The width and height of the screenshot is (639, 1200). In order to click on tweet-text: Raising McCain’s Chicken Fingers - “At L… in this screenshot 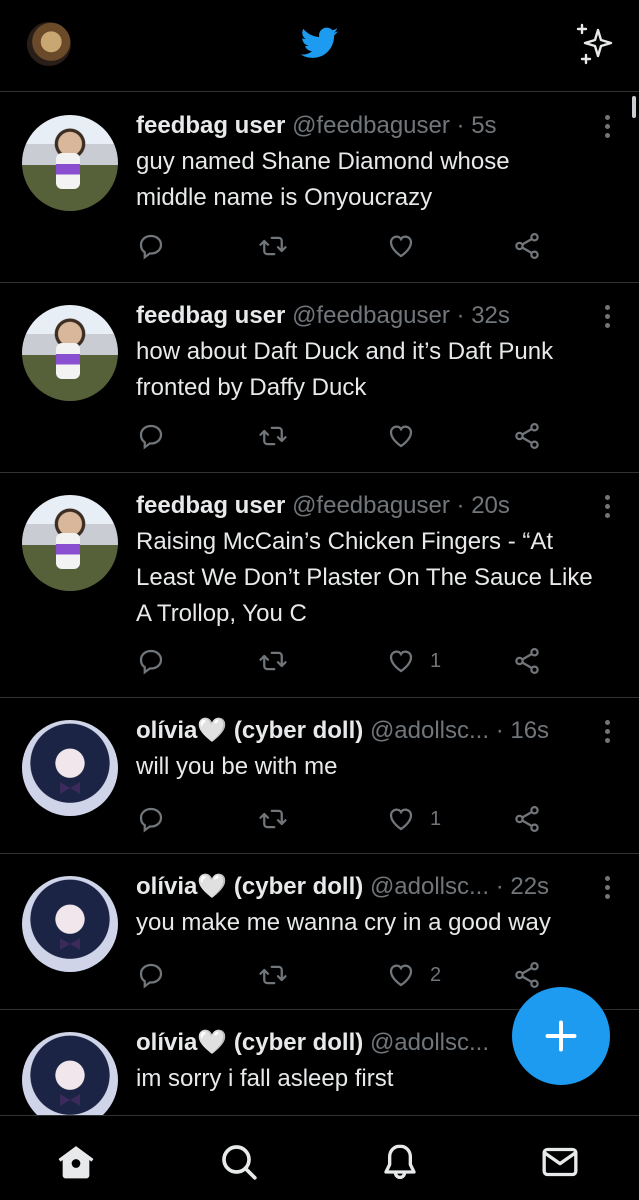, I will do `click(364, 577)`.